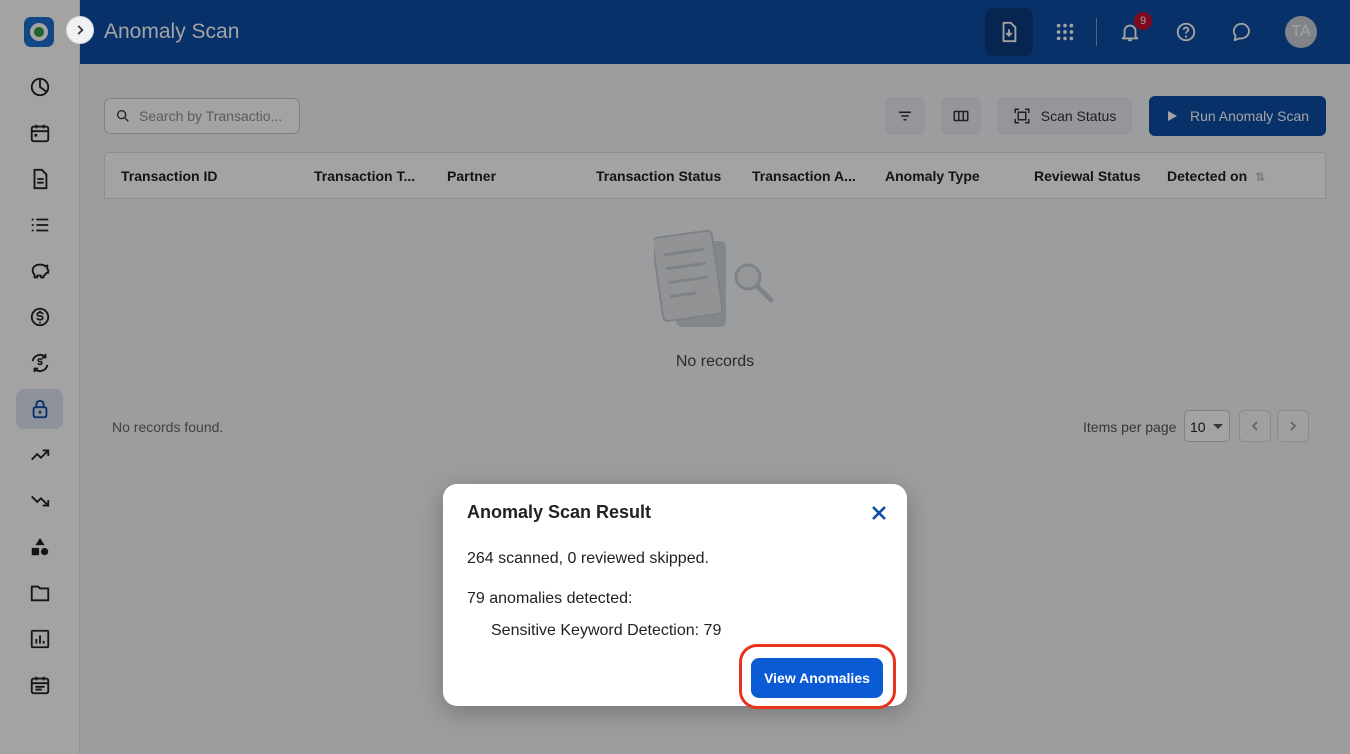 This screenshot has height=754, width=1350. What do you see at coordinates (817, 678) in the screenshot?
I see `view-anomalies-button: View Anomalies` at bounding box center [817, 678].